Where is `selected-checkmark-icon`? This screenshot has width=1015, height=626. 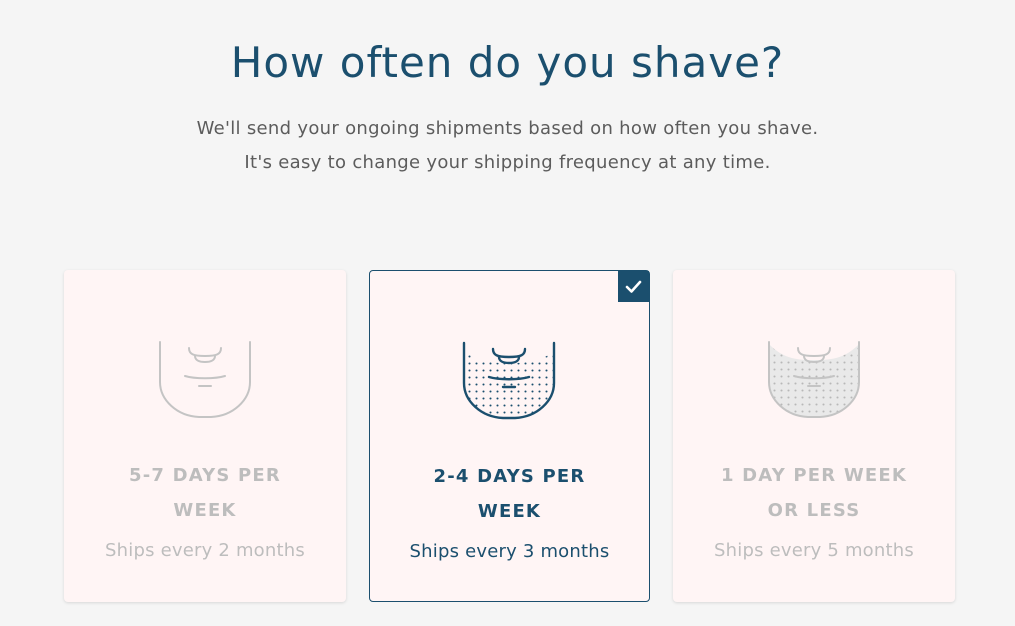 selected-checkmark-icon is located at coordinates (633, 286).